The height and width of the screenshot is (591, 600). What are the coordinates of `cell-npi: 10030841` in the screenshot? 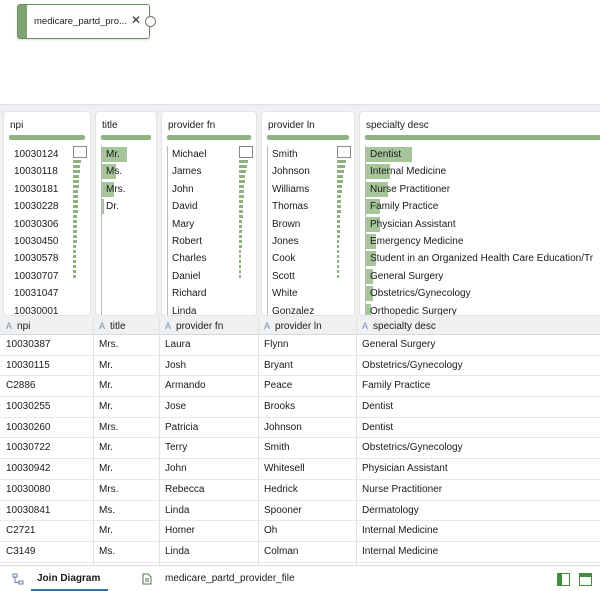 It's located at (28, 511).